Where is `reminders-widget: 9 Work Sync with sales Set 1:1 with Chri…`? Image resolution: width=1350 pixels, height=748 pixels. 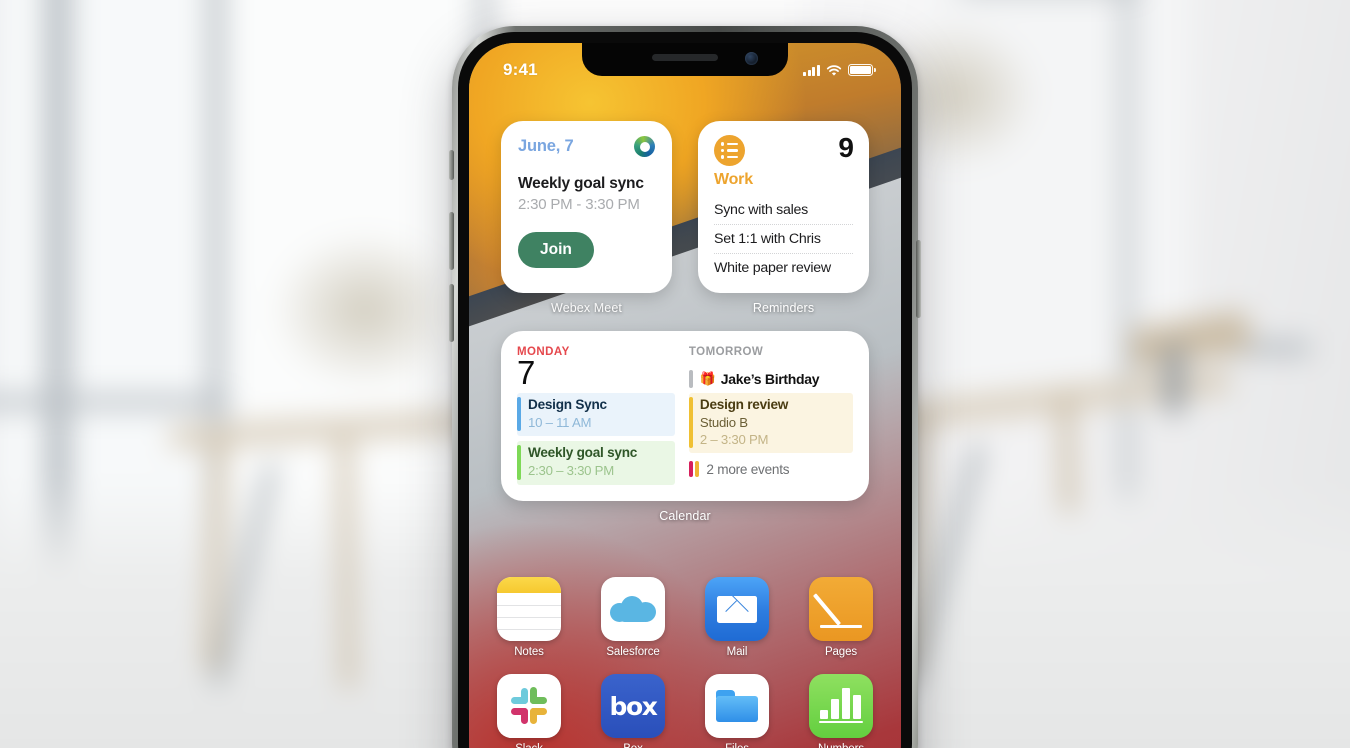
reminders-widget: 9 Work Sync with sales Set 1:1 with Chri… is located at coordinates (783, 207).